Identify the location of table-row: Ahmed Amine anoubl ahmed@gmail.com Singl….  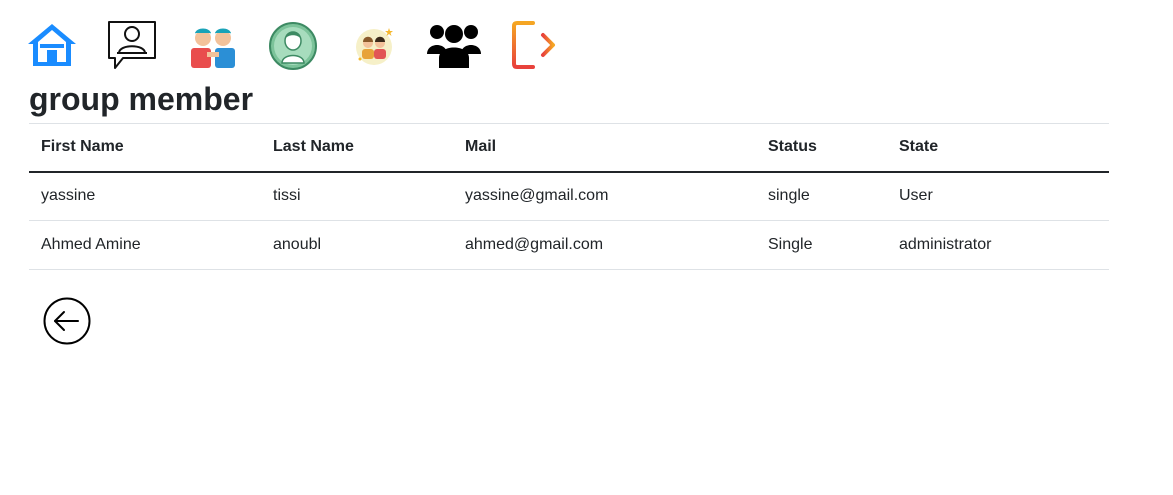
(569, 245).